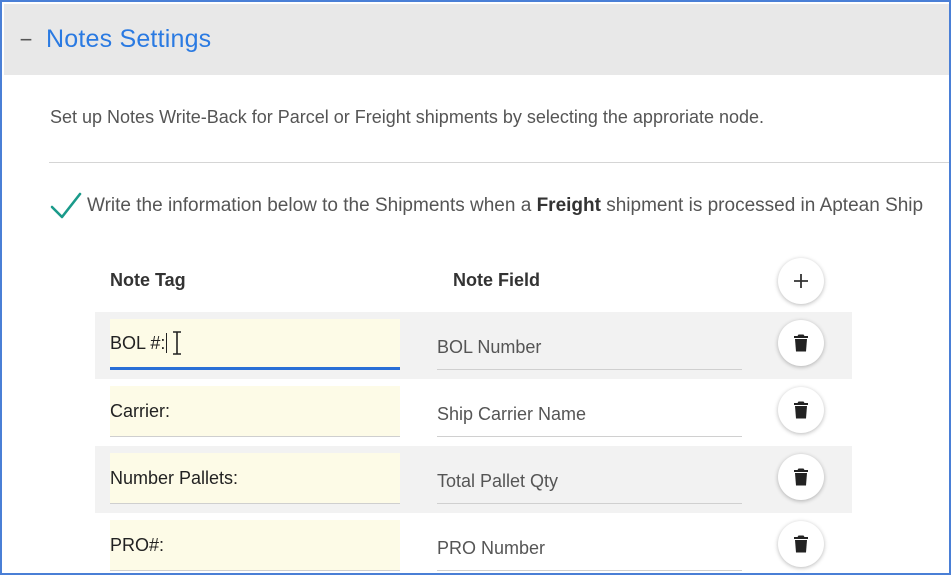 Image resolution: width=951 pixels, height=575 pixels. I want to click on checkmark-icon, so click(66, 206).